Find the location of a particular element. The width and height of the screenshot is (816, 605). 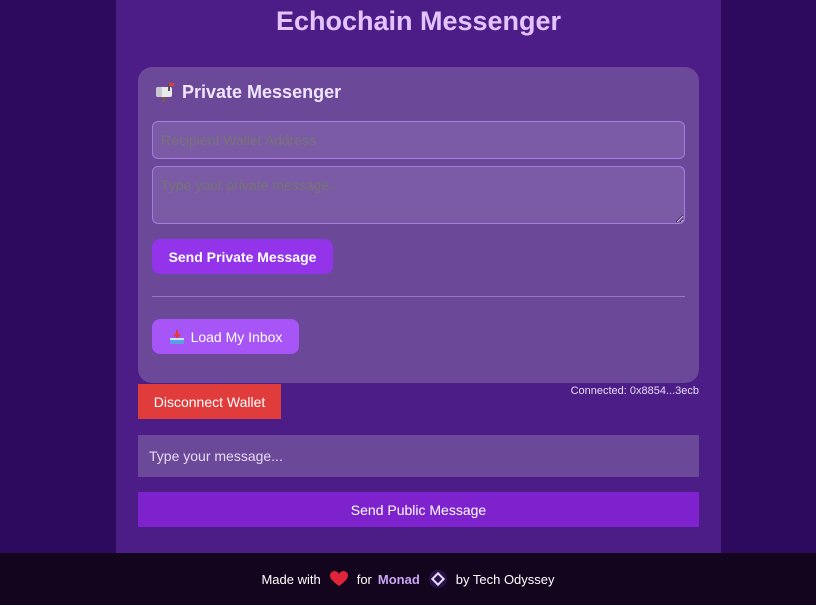

card-title-label: Private Messenger is located at coordinates (262, 91).